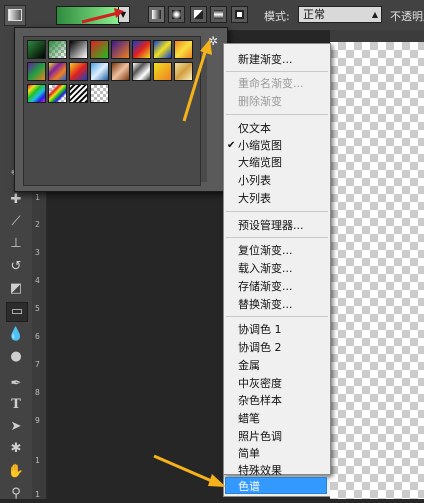 The image size is (424, 503). What do you see at coordinates (102, 16) in the screenshot?
I see `red-annotation-arrow` at bounding box center [102, 16].